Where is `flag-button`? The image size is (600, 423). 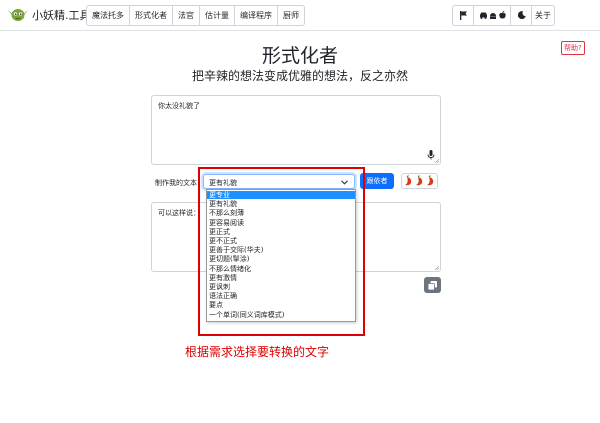
flag-button is located at coordinates (463, 15).